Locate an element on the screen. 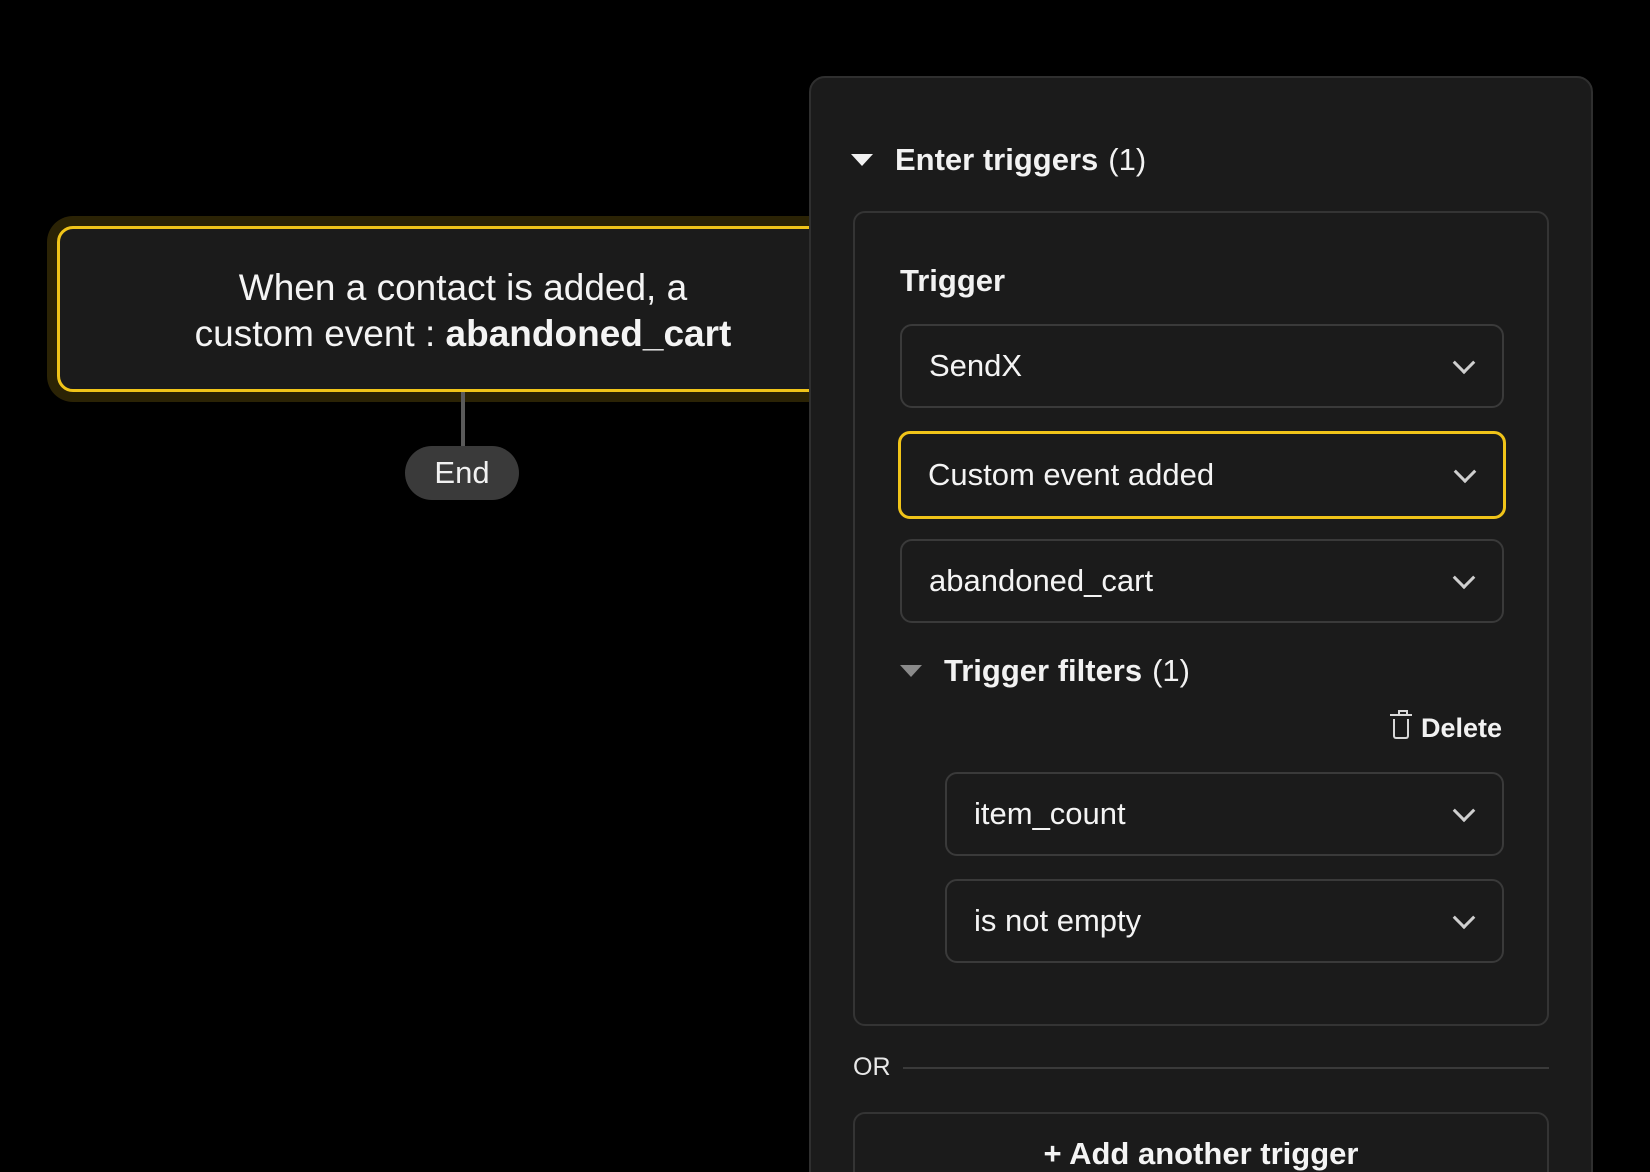 The width and height of the screenshot is (1650, 1172). event-type-select: Custom event added is located at coordinates (1202, 475).